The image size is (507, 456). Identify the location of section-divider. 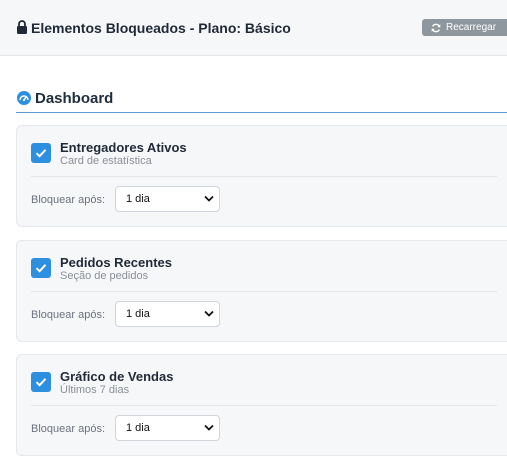
(261, 112).